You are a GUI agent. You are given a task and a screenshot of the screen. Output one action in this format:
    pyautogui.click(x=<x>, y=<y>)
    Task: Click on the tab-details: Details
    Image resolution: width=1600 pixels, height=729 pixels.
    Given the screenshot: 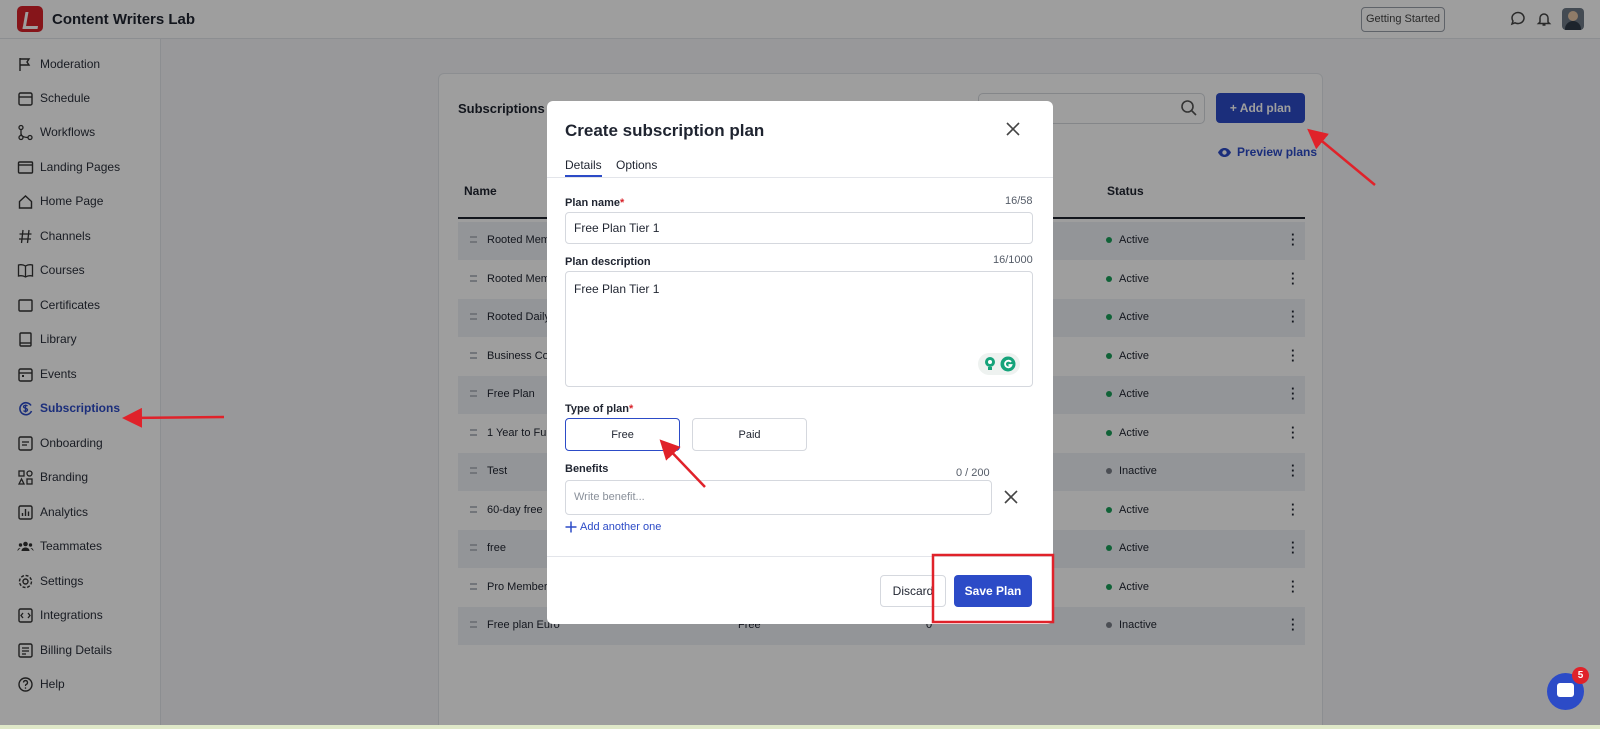 What is the action you would take?
    pyautogui.click(x=583, y=167)
    